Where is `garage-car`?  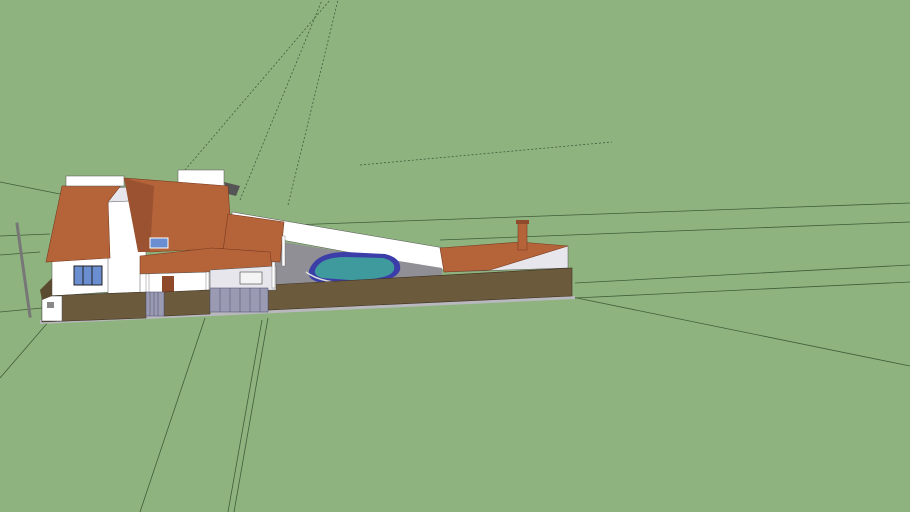
garage-car is located at coordinates (251, 278).